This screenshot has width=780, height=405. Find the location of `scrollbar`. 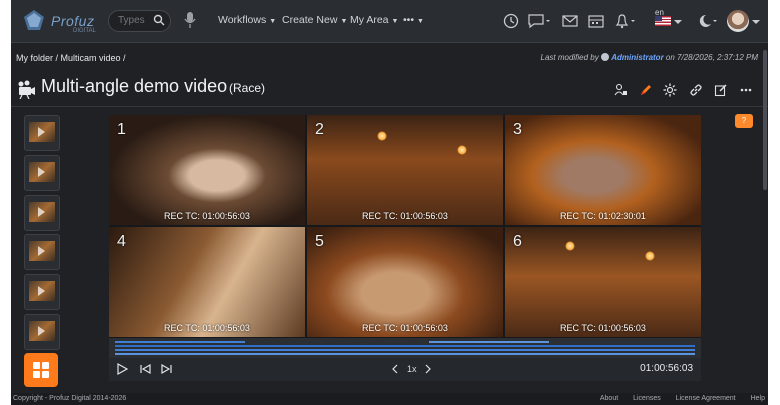

scrollbar is located at coordinates (765, 120).